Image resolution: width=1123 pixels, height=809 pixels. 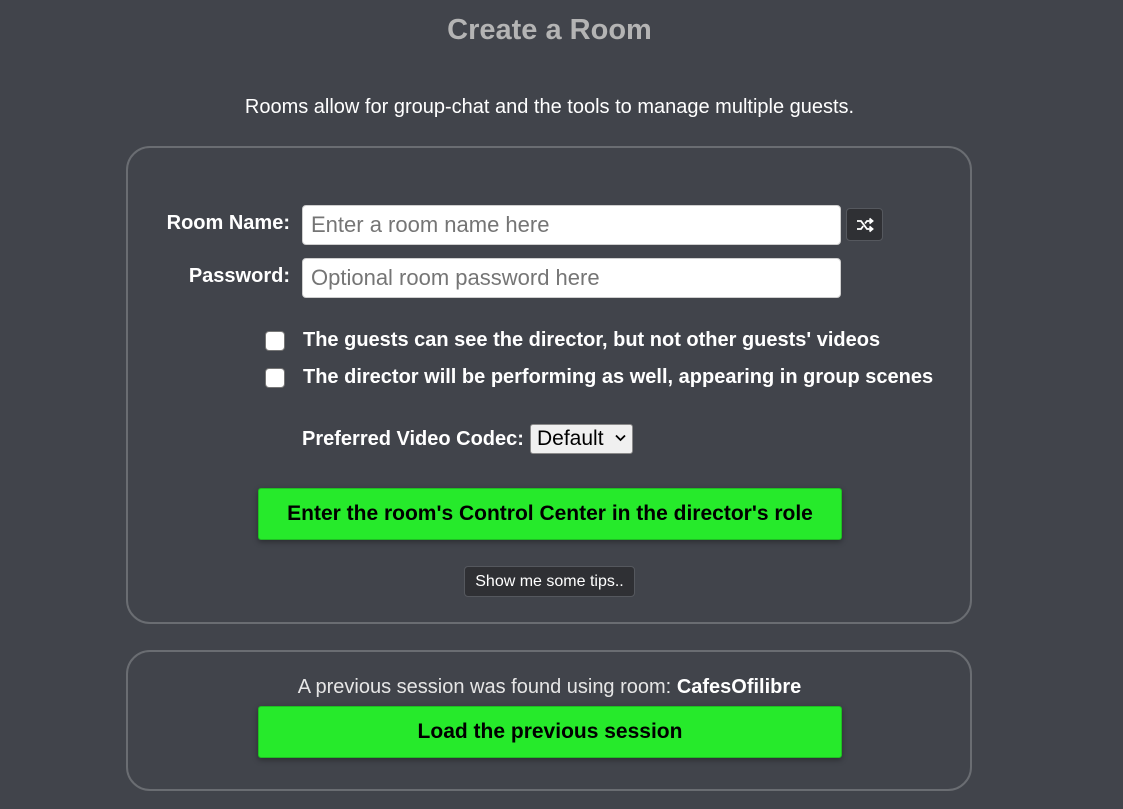 What do you see at coordinates (549, 581) in the screenshot?
I see `show-tips-button: Show me some tips..` at bounding box center [549, 581].